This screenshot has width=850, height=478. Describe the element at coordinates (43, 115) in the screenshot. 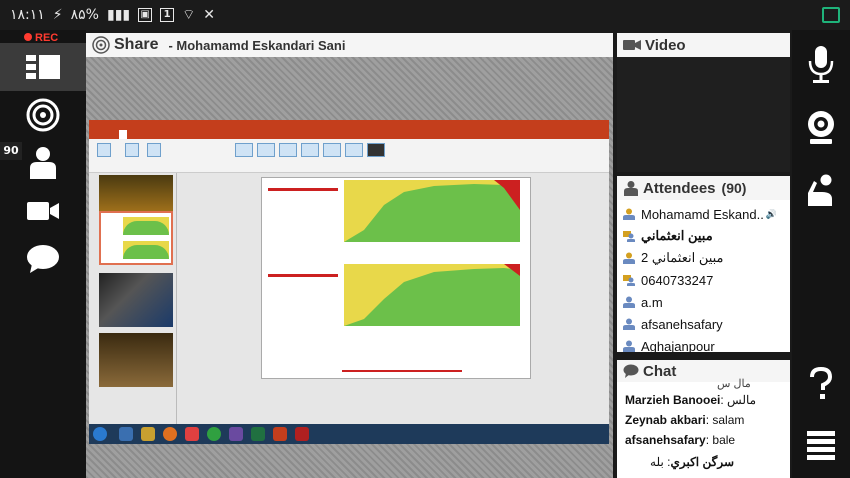

I see `share-pod-button` at that location.